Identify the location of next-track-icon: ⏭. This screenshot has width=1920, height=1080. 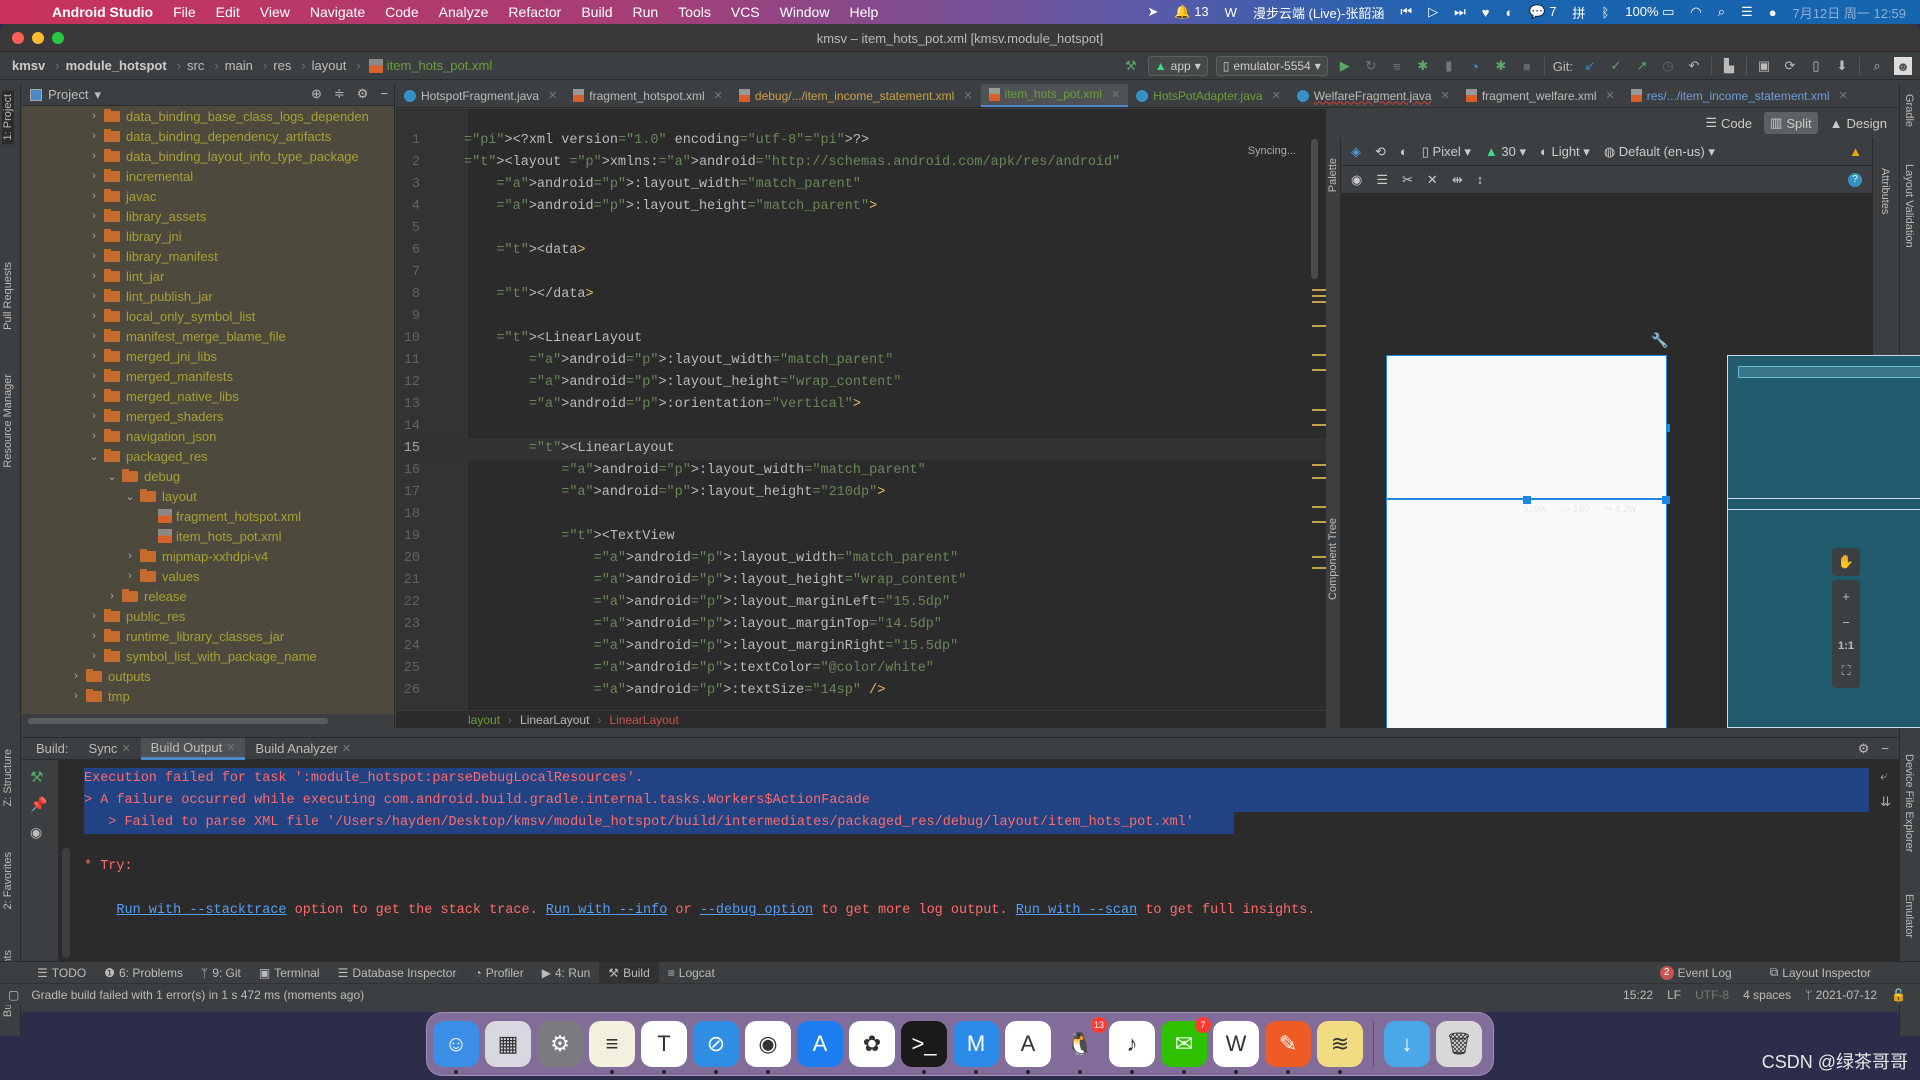
(1460, 12).